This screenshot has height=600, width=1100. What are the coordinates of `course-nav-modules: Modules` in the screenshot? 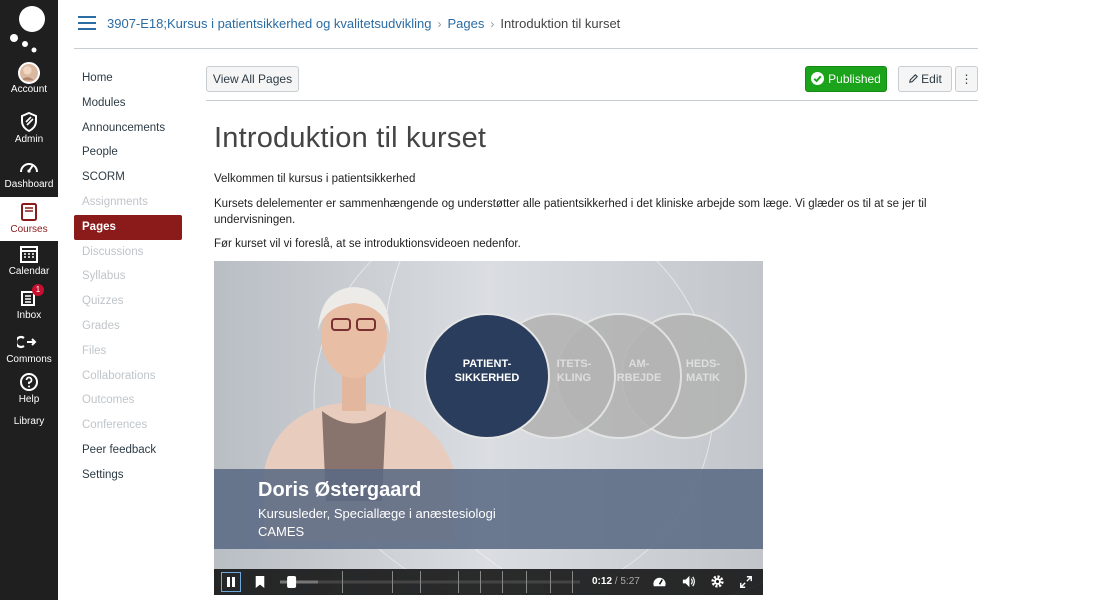 It's located at (128, 103).